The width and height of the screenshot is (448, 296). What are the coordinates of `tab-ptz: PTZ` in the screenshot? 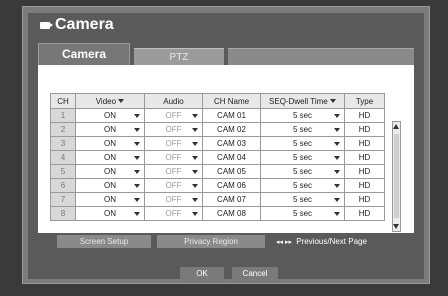 It's located at (179, 57).